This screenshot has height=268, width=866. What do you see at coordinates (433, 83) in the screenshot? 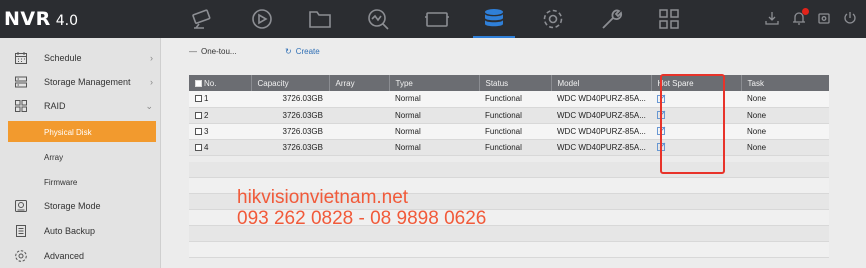
I see `column-header-type: Type` at bounding box center [433, 83].